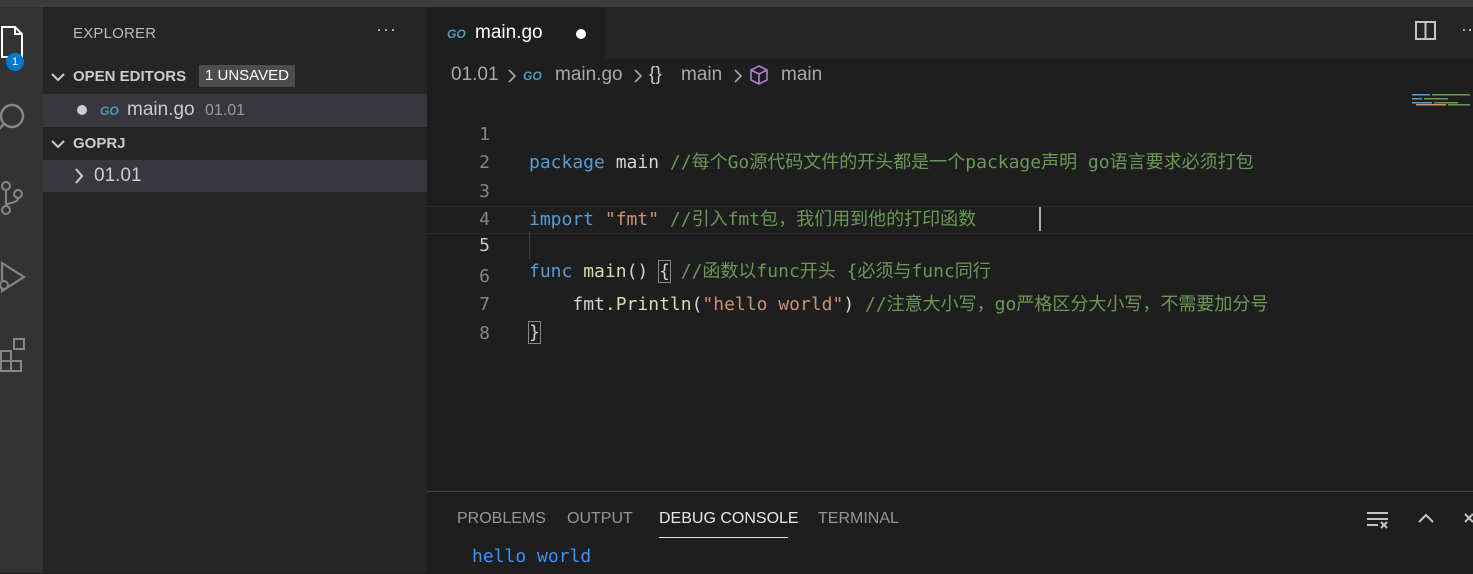 This screenshot has height=574, width=1473. I want to click on breadcrumb-symbol: main, so click(801, 75).